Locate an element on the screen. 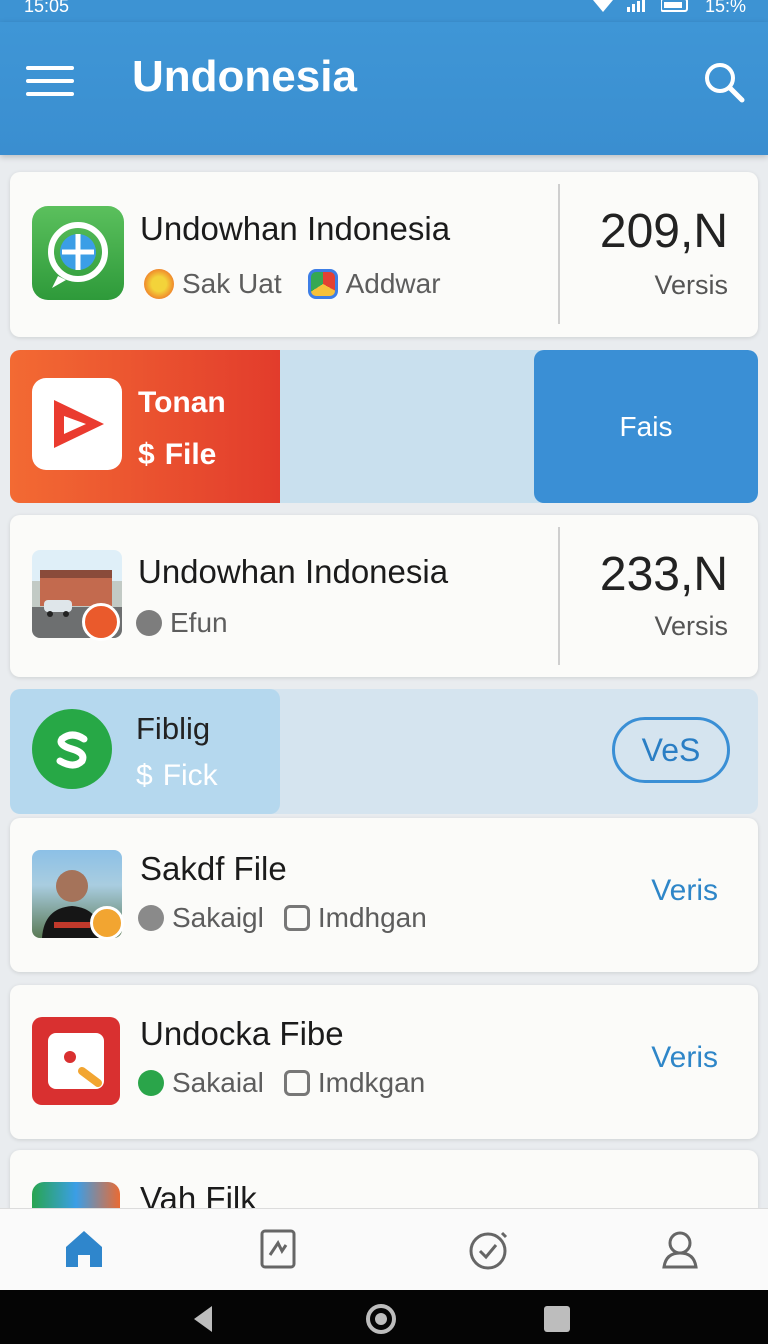 Image resolution: width=768 pixels, height=1344 pixels. chat-icon is located at coordinates (151, 918).